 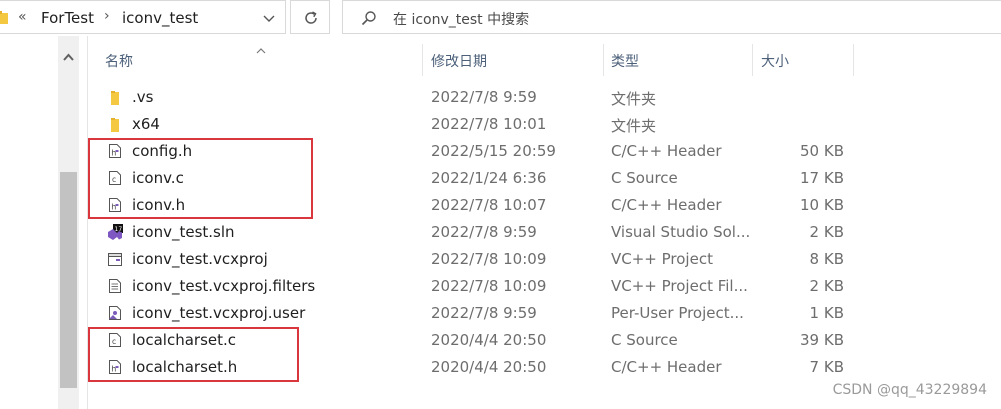 I want to click on file-row: x64 2022/7/8 10:01 文件夹, so click(x=544, y=124).